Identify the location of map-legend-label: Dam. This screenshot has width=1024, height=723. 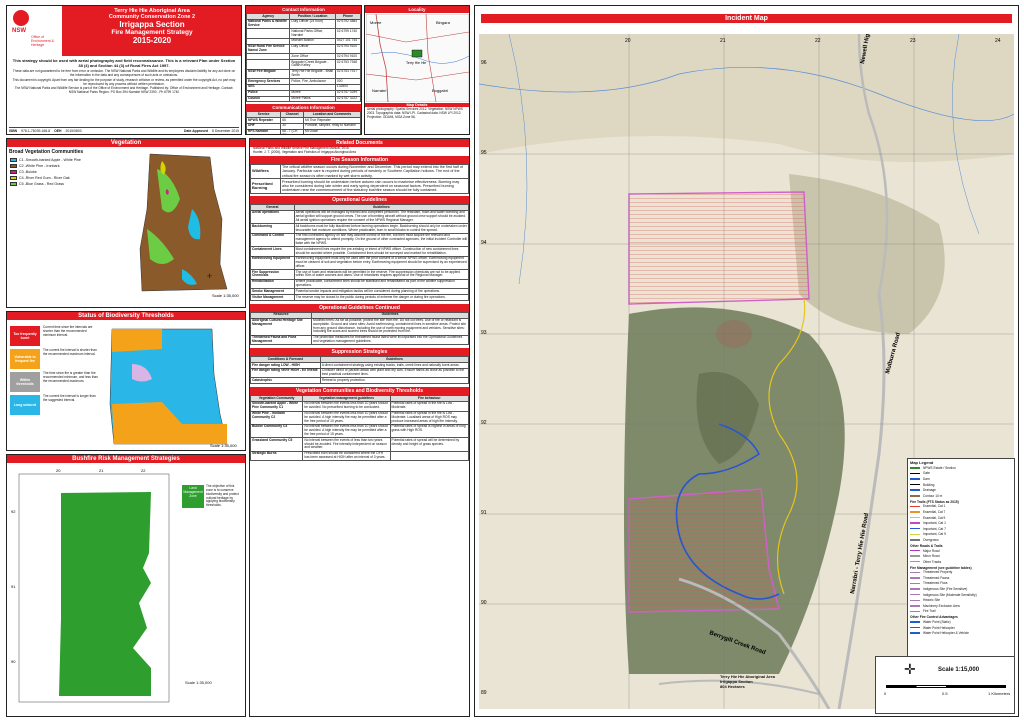
(926, 478).